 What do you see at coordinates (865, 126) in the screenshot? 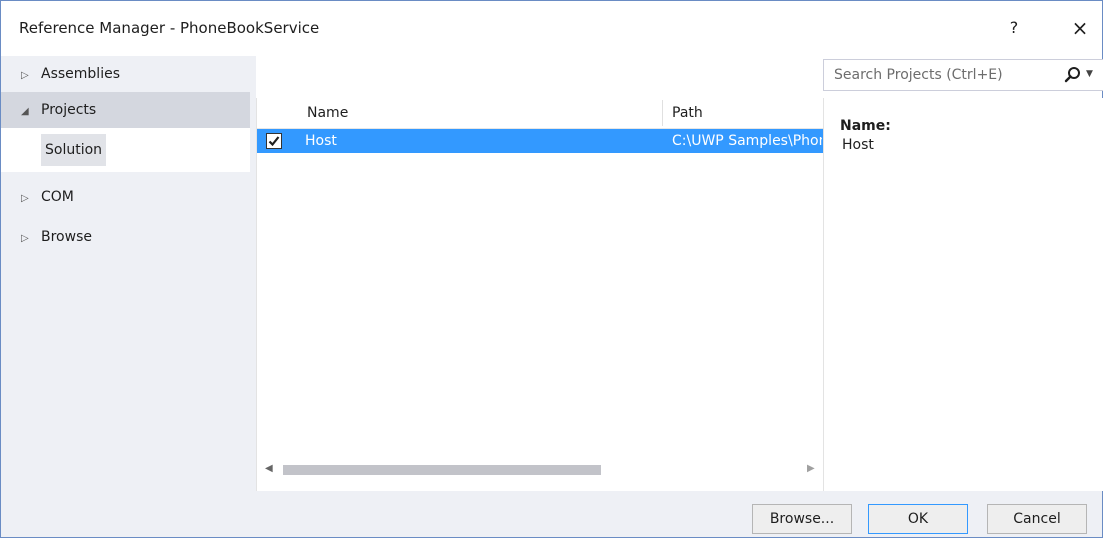
I see `detail-name-label: Name:` at bounding box center [865, 126].